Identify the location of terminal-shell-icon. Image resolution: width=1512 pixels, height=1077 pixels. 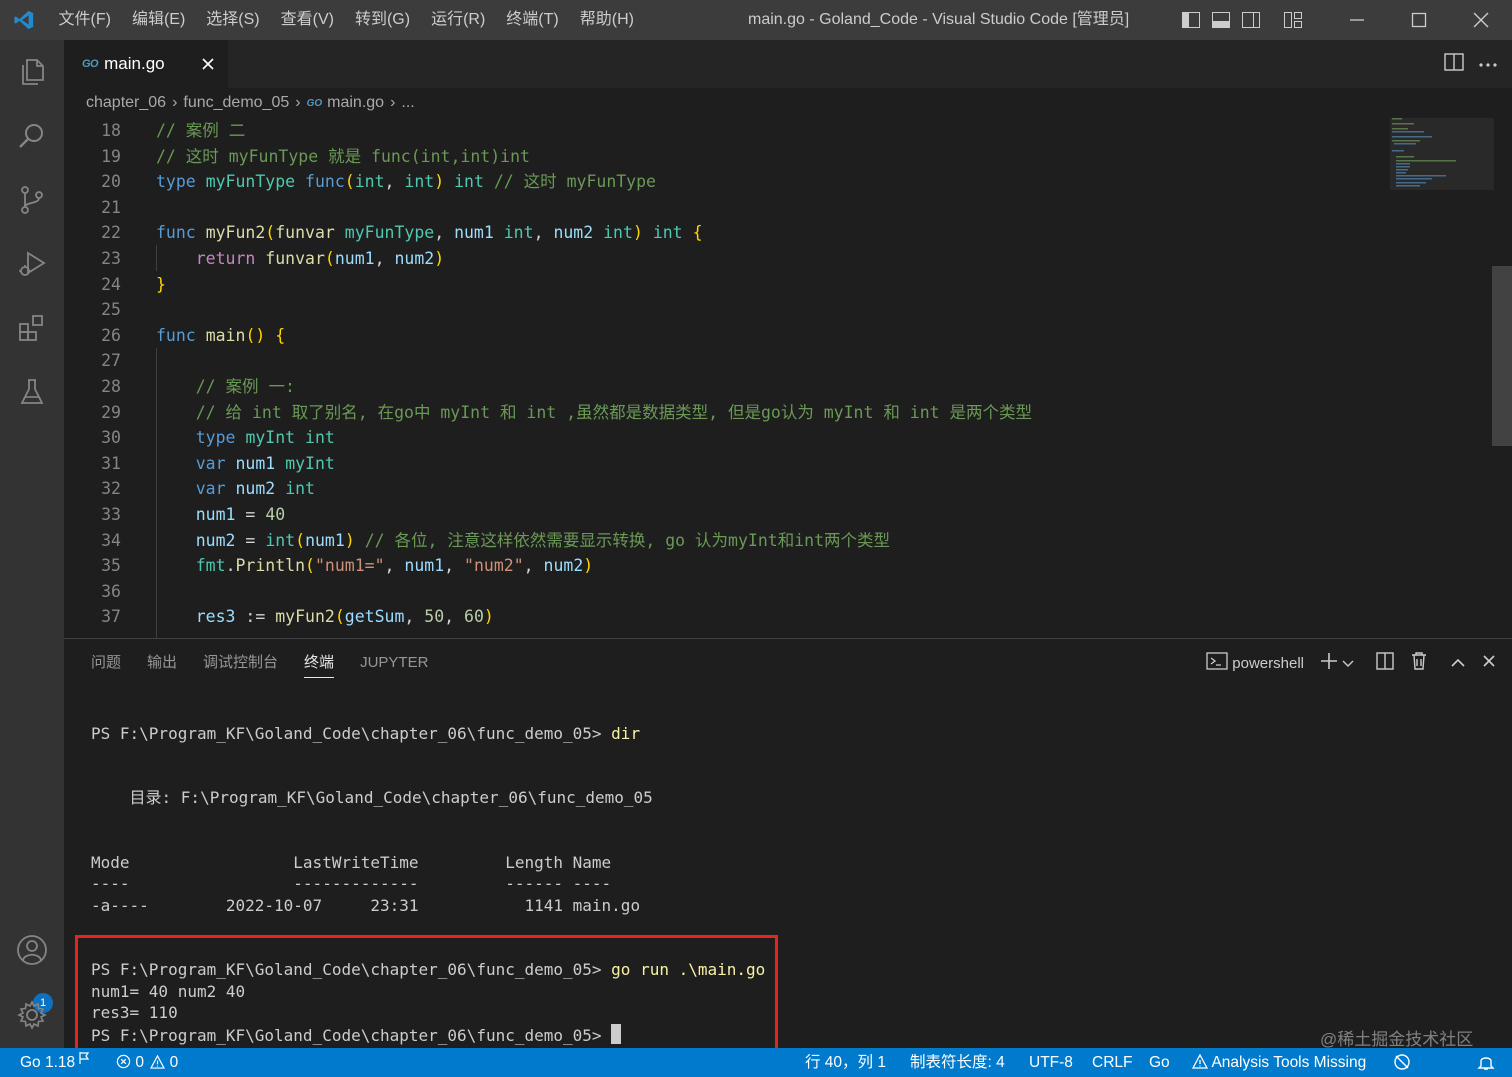
(1217, 663).